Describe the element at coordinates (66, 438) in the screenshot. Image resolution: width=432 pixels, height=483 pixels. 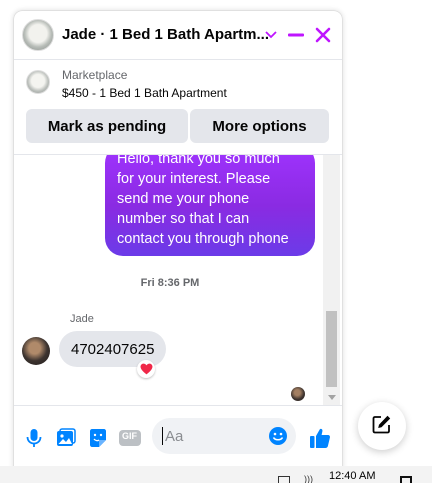
I see `photo-icon` at that location.